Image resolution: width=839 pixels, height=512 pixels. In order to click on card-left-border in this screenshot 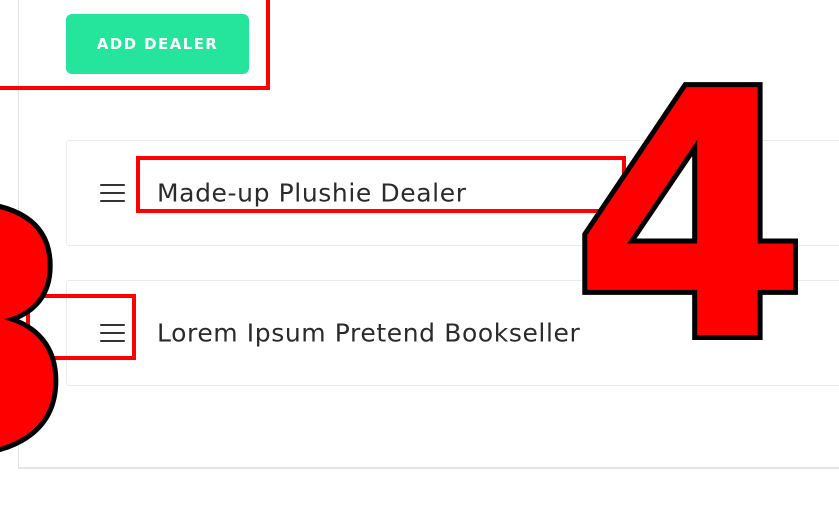, I will do `click(18, 234)`.